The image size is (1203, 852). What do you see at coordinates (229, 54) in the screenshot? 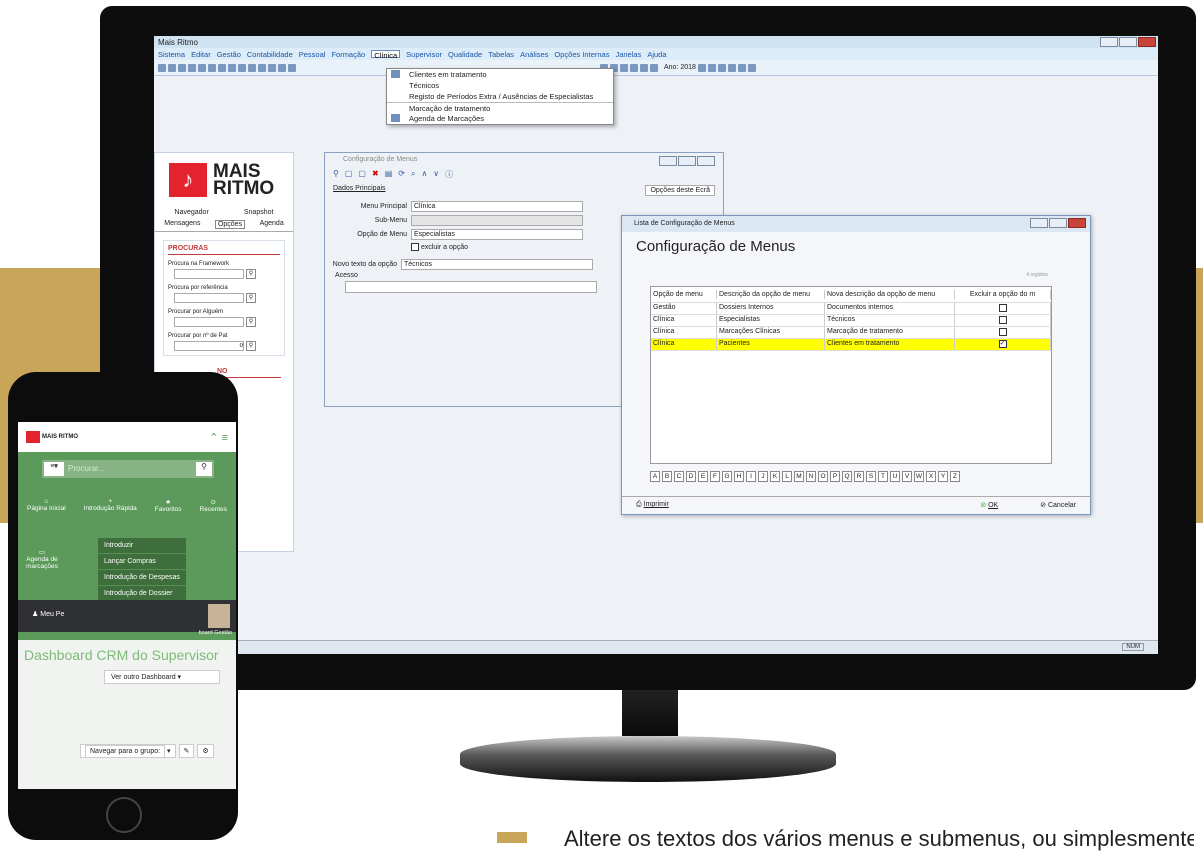
I see `menu-gestao: Gestão` at bounding box center [229, 54].